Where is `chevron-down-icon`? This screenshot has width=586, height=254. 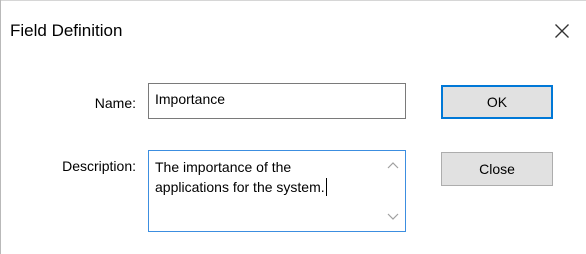 chevron-down-icon is located at coordinates (393, 217).